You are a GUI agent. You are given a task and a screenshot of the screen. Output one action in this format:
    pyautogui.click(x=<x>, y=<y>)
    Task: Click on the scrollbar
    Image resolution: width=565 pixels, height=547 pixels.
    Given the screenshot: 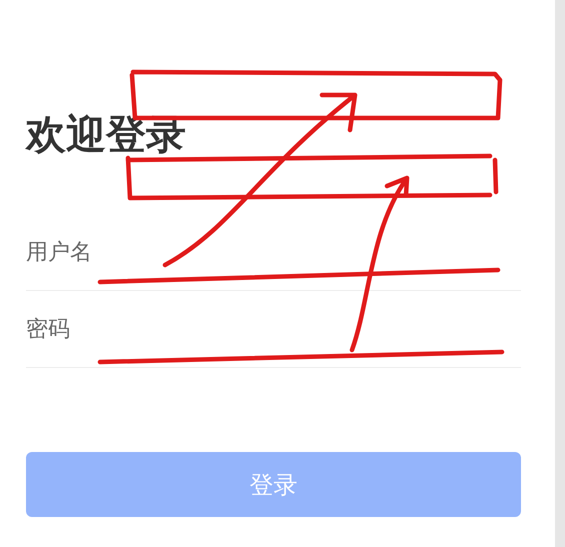 What is the action you would take?
    pyautogui.click(x=560, y=273)
    